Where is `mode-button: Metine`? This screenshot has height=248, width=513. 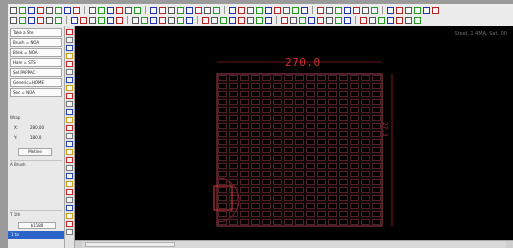
mode-button: Metine is located at coordinates (35, 152).